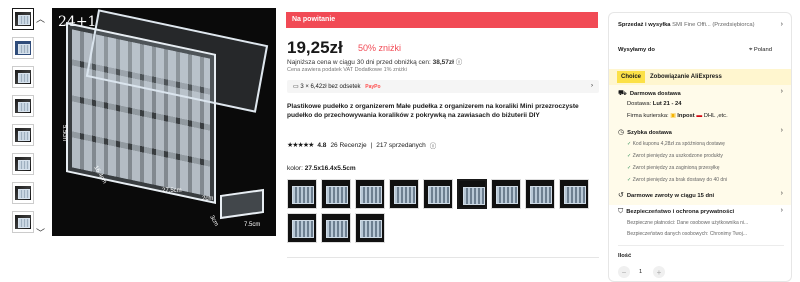  What do you see at coordinates (442, 20) in the screenshot?
I see `welcome-promo-banner: Na powitanie` at bounding box center [442, 20].